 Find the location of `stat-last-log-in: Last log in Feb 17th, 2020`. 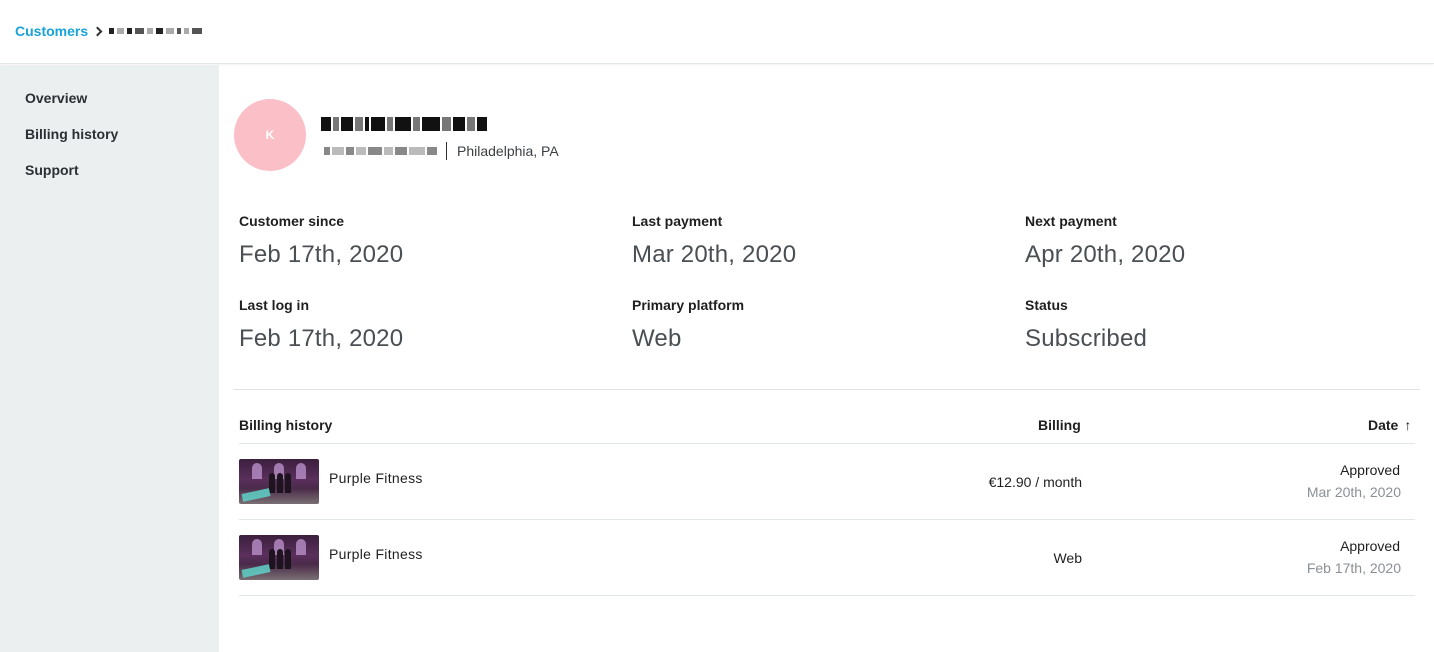

stat-last-log-in: Last log in Feb 17th, 2020 is located at coordinates (321, 325).